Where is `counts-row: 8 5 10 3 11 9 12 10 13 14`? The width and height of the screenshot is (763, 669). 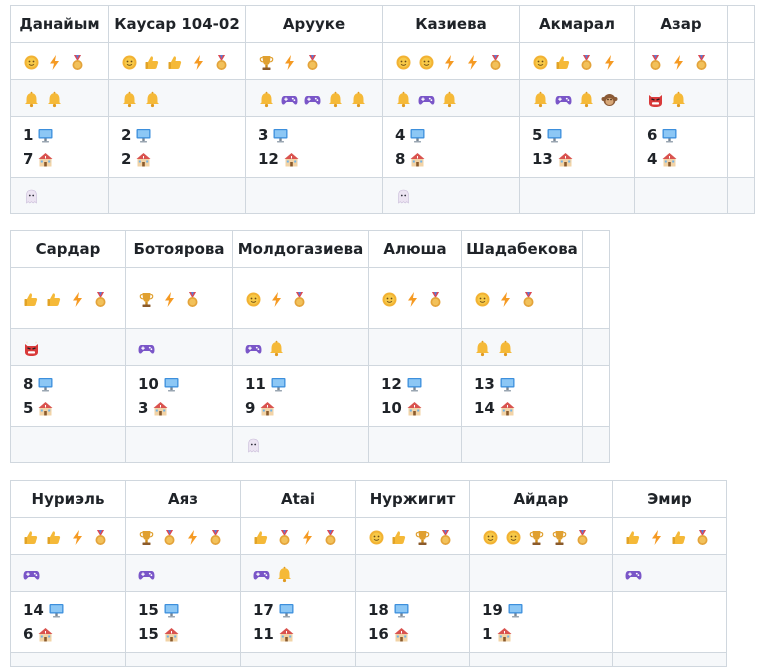
counts-row: 8 5 10 3 11 9 12 10 13 14 is located at coordinates (310, 396).